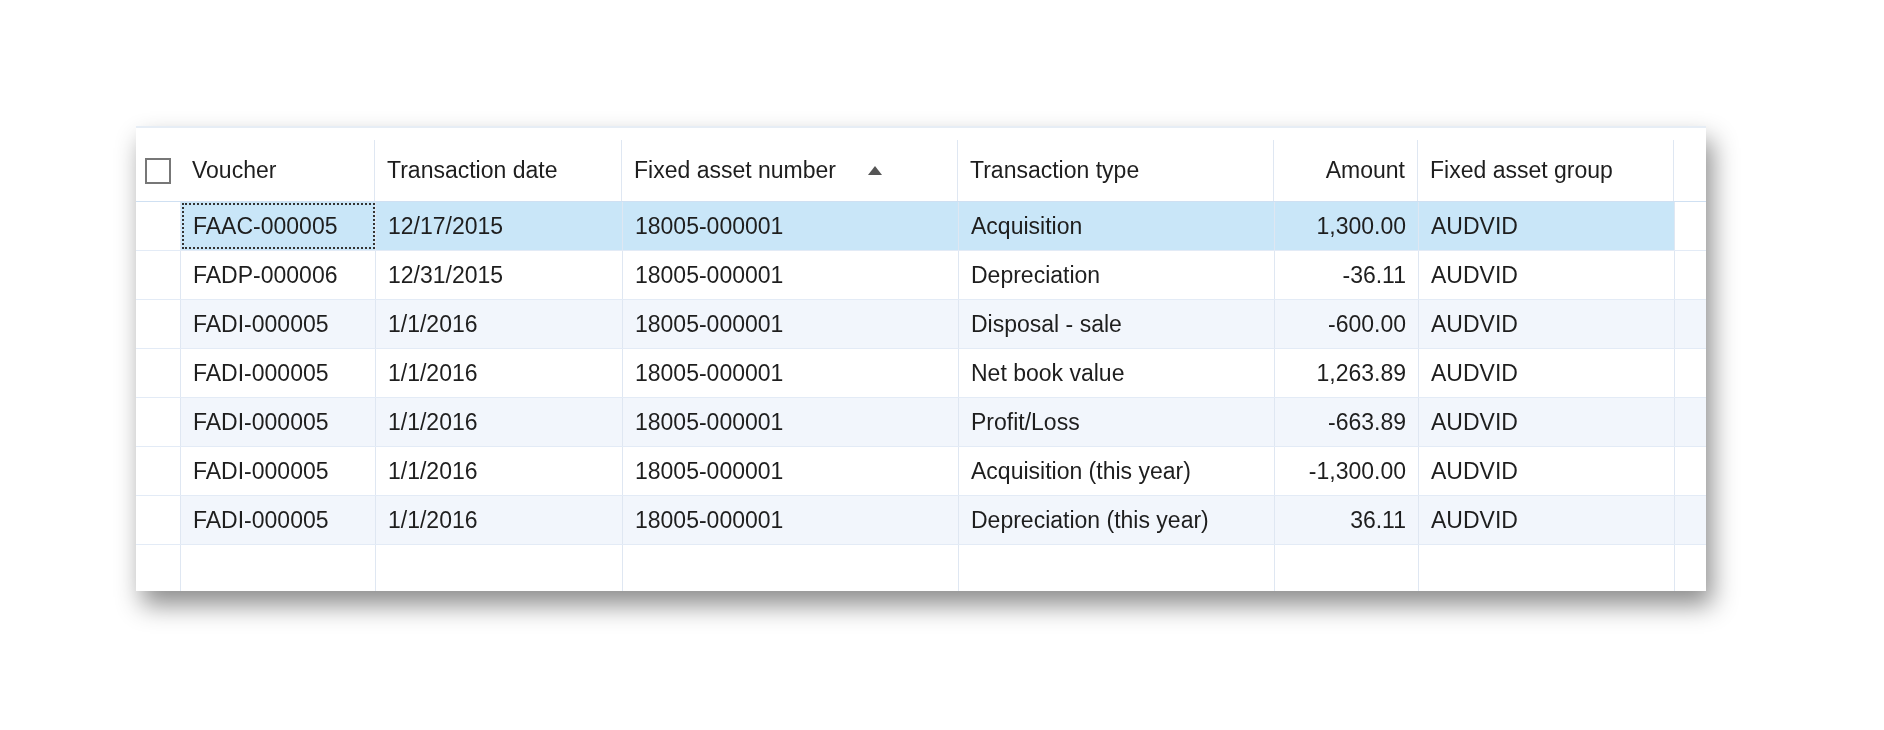 The image size is (1884, 730). I want to click on table-cell: FAAC-000005, so click(265, 226).